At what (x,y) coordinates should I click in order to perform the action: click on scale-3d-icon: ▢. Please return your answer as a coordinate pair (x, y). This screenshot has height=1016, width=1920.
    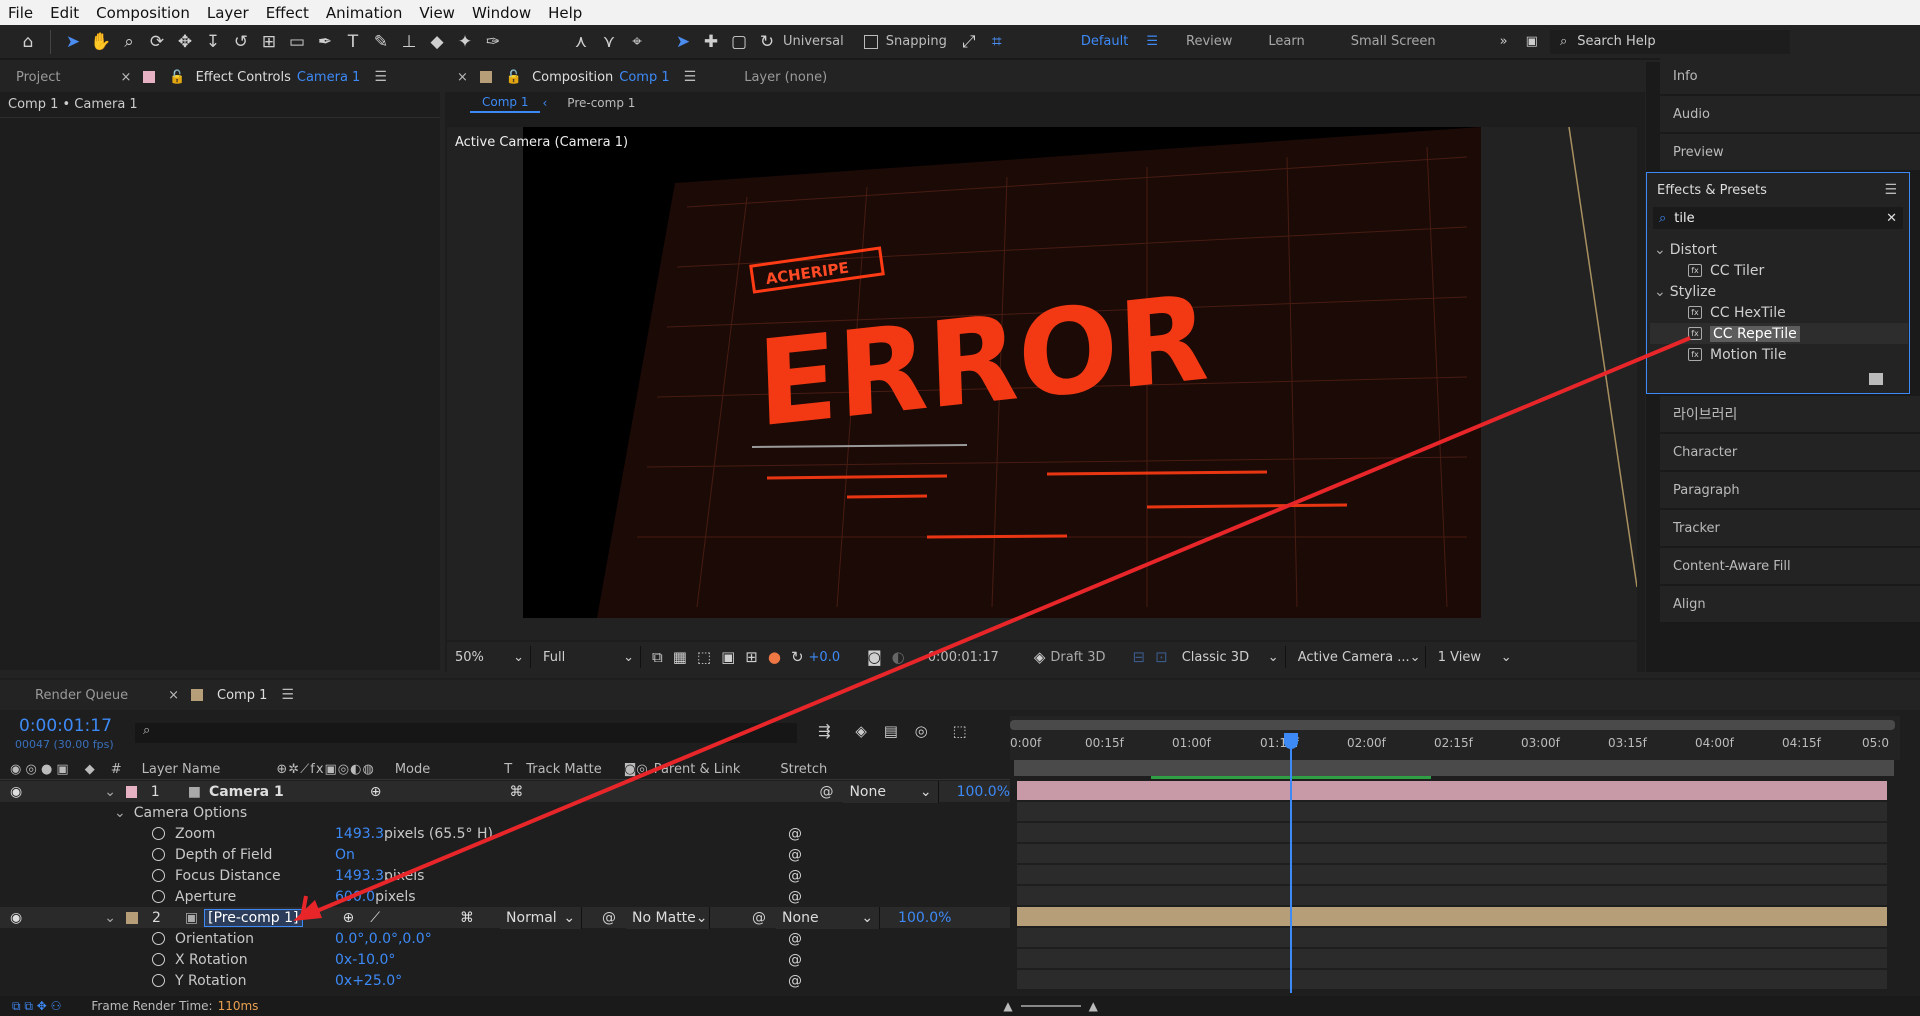
    Looking at the image, I should click on (739, 42).